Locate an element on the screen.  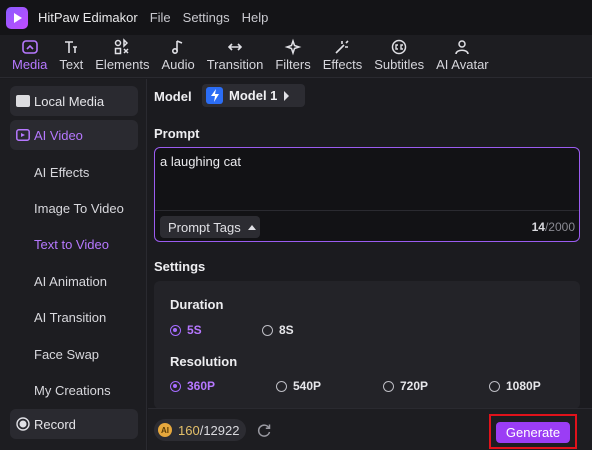
tool-audio: Audio is located at coordinates (177, 53).